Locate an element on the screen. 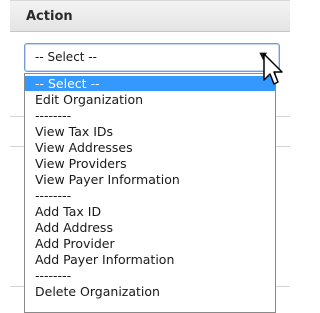 The height and width of the screenshot is (313, 320). dropdown-option-add-provider: Add Provider is located at coordinates (150, 243).